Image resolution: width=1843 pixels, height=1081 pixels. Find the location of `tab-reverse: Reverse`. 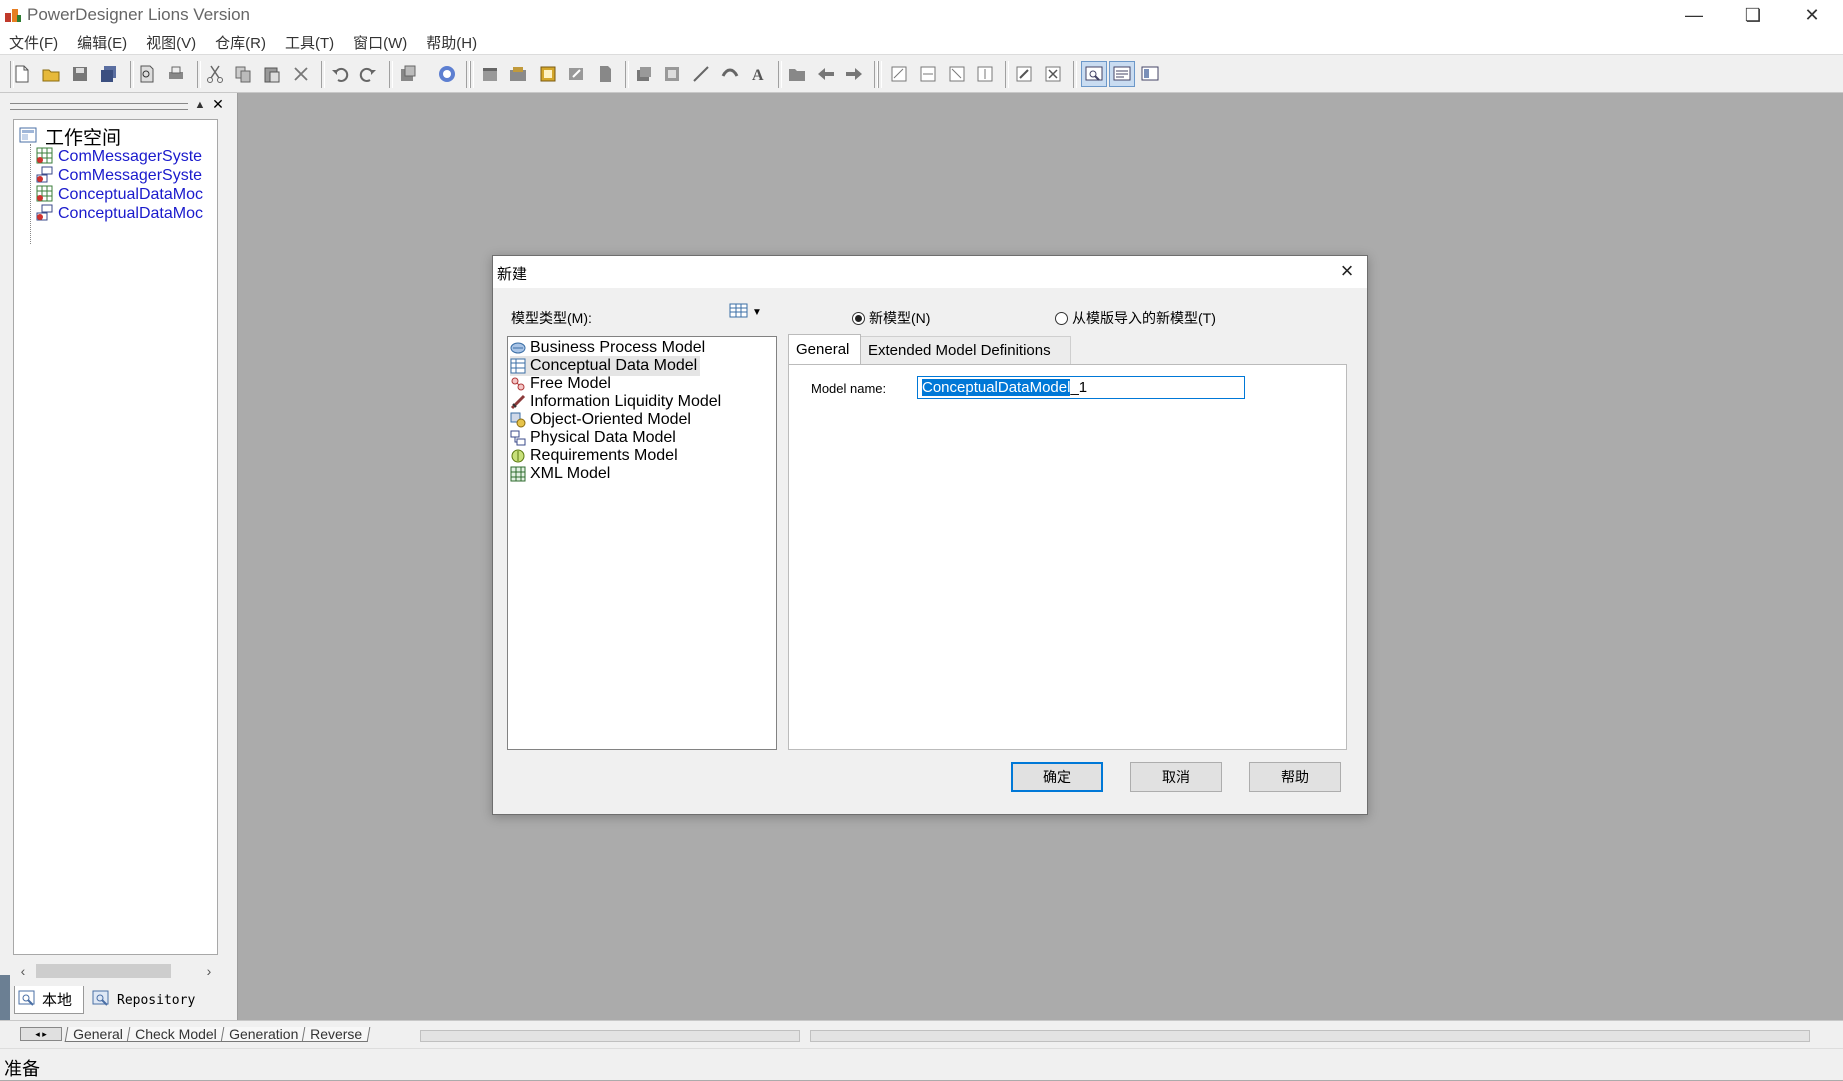

tab-reverse: Reverse is located at coordinates (336, 1034).